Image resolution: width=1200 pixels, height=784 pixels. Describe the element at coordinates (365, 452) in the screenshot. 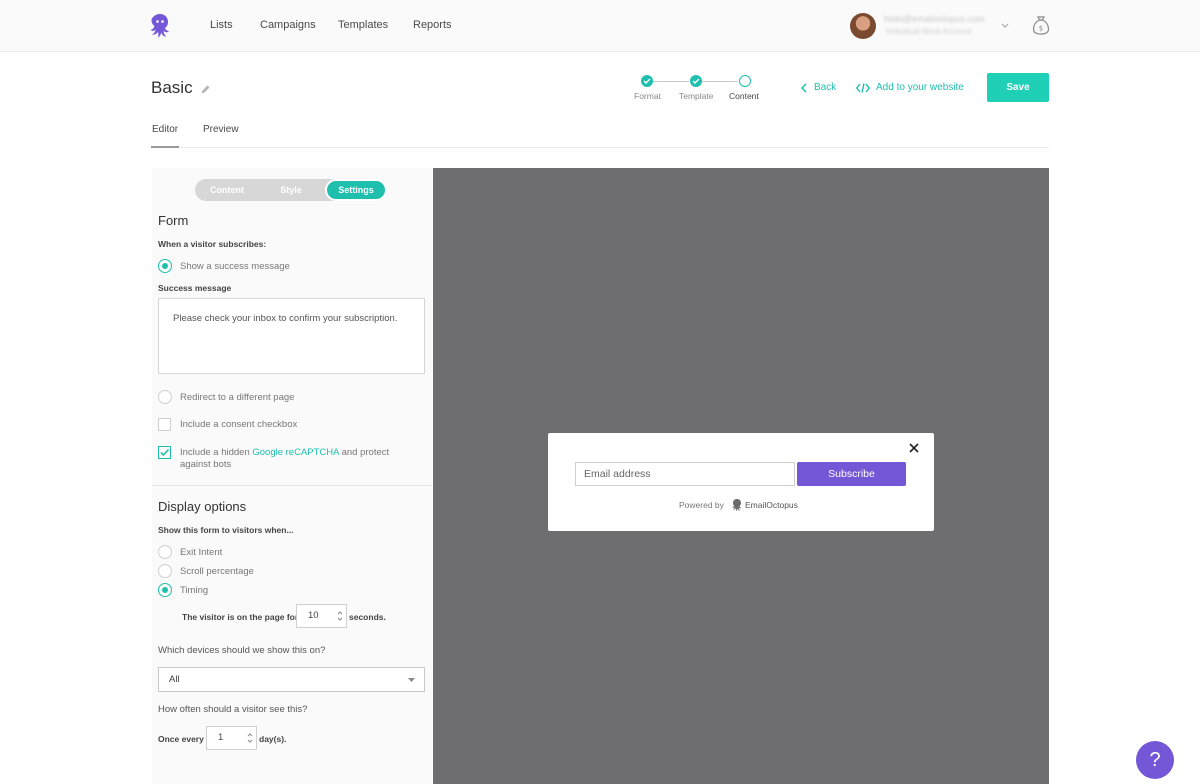

I see `recaptcha-suffix: and protect` at that location.